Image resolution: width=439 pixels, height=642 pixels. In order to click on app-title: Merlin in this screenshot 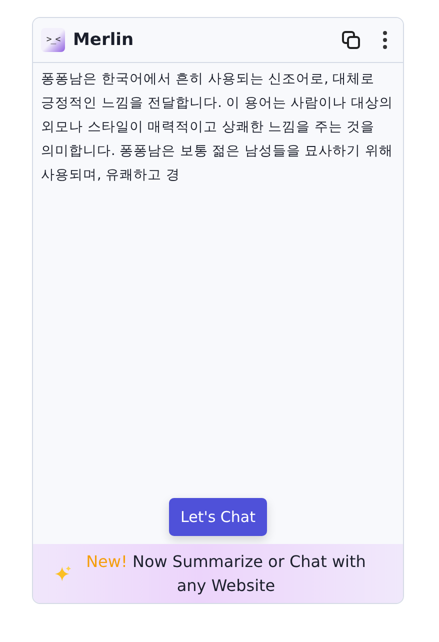, I will do `click(104, 40)`.